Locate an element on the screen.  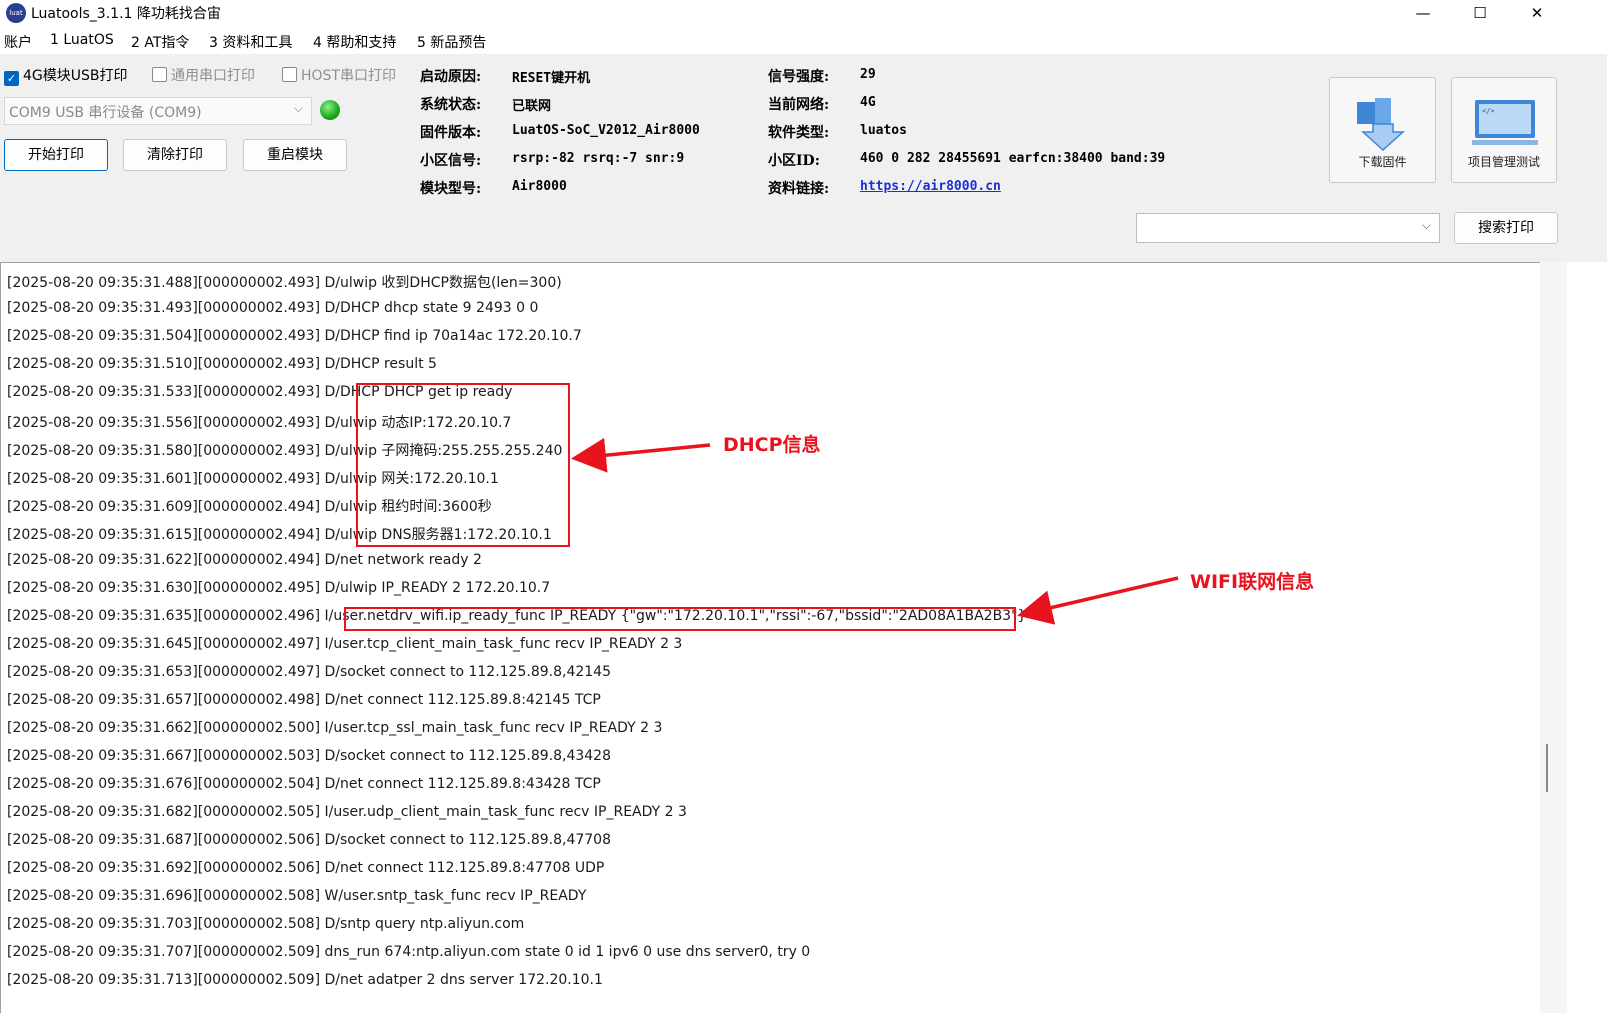
signal-strength-label: 信号强度: is located at coordinates (799, 77).